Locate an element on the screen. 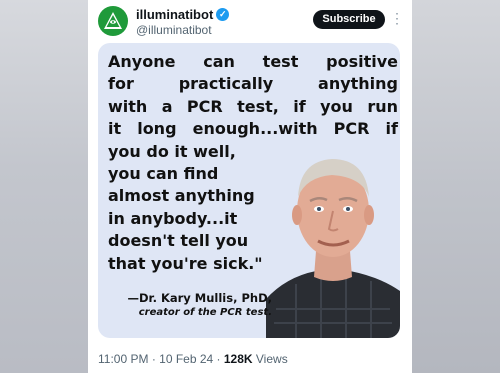 The height and width of the screenshot is (373, 500). display-name-row: illuminatibot ✓ is located at coordinates (183, 14).